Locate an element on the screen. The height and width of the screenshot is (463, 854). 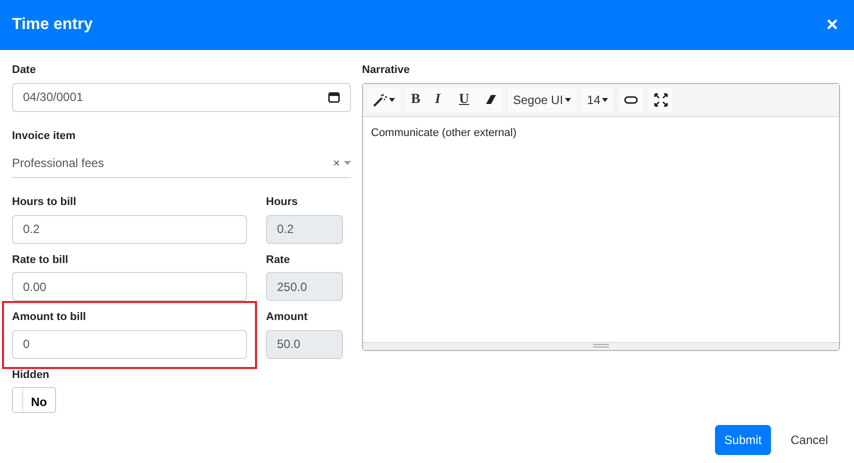
input-field: 0.00 is located at coordinates (129, 286).